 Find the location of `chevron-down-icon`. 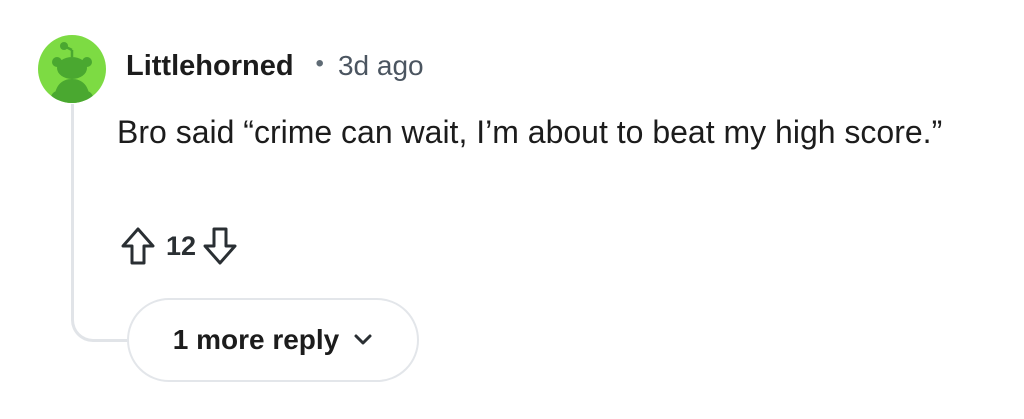

chevron-down-icon is located at coordinates (363, 340).